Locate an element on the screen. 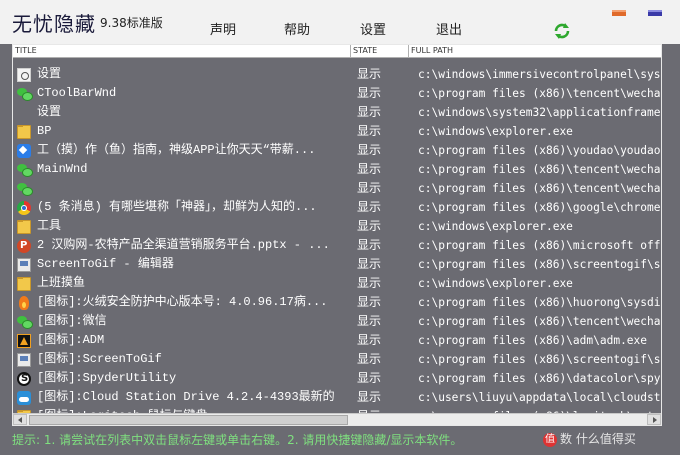 The width and height of the screenshot is (680, 455). row-title: MainWnd is located at coordinates (62, 169).